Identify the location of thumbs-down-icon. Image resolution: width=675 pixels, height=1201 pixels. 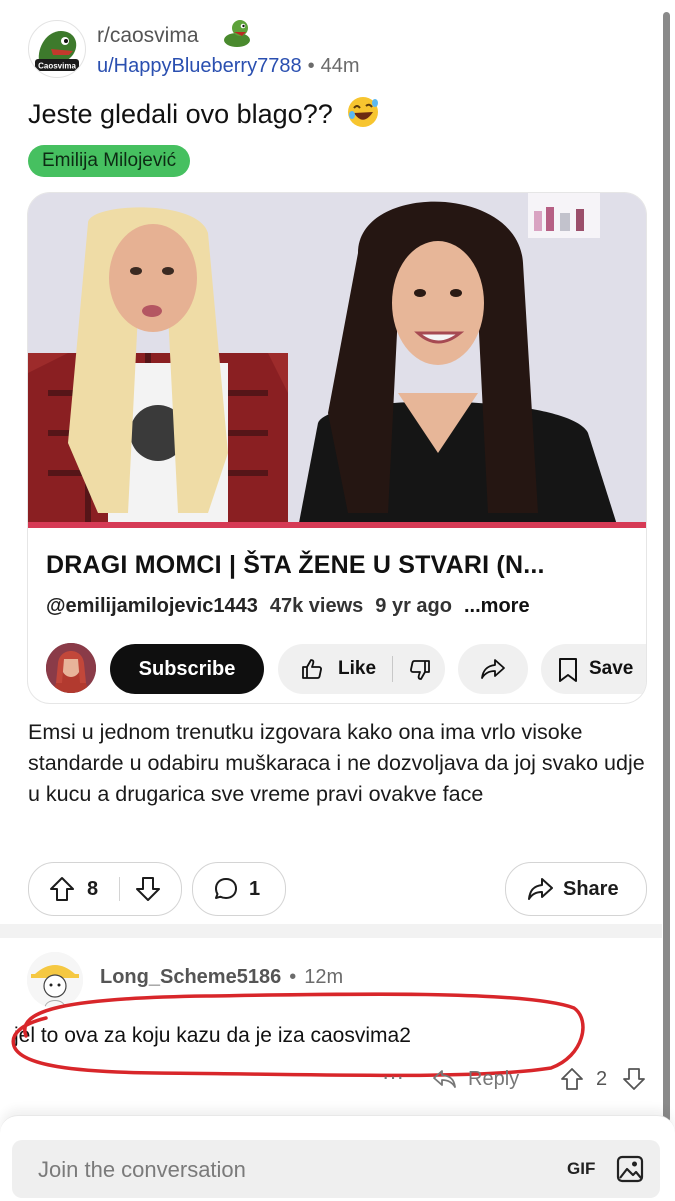
(420, 672).